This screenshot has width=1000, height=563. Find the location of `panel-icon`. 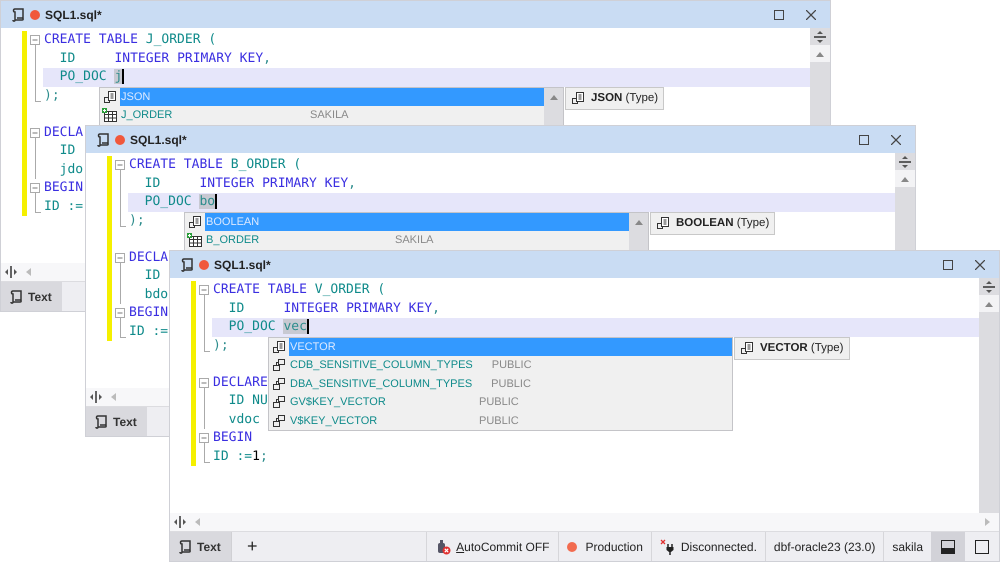

panel-icon is located at coordinates (982, 547).